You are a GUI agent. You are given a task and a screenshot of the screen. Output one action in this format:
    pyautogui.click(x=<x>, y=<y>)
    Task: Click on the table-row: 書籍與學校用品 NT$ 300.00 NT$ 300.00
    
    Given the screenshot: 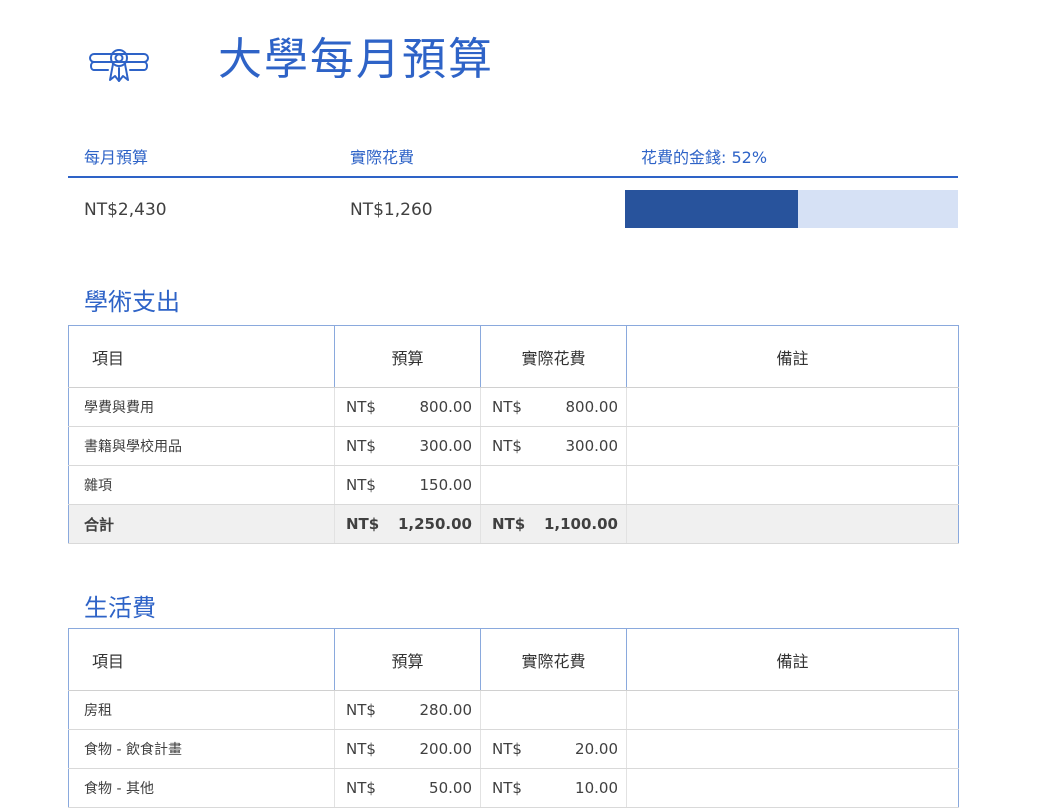 What is the action you would take?
    pyautogui.click(x=513, y=446)
    